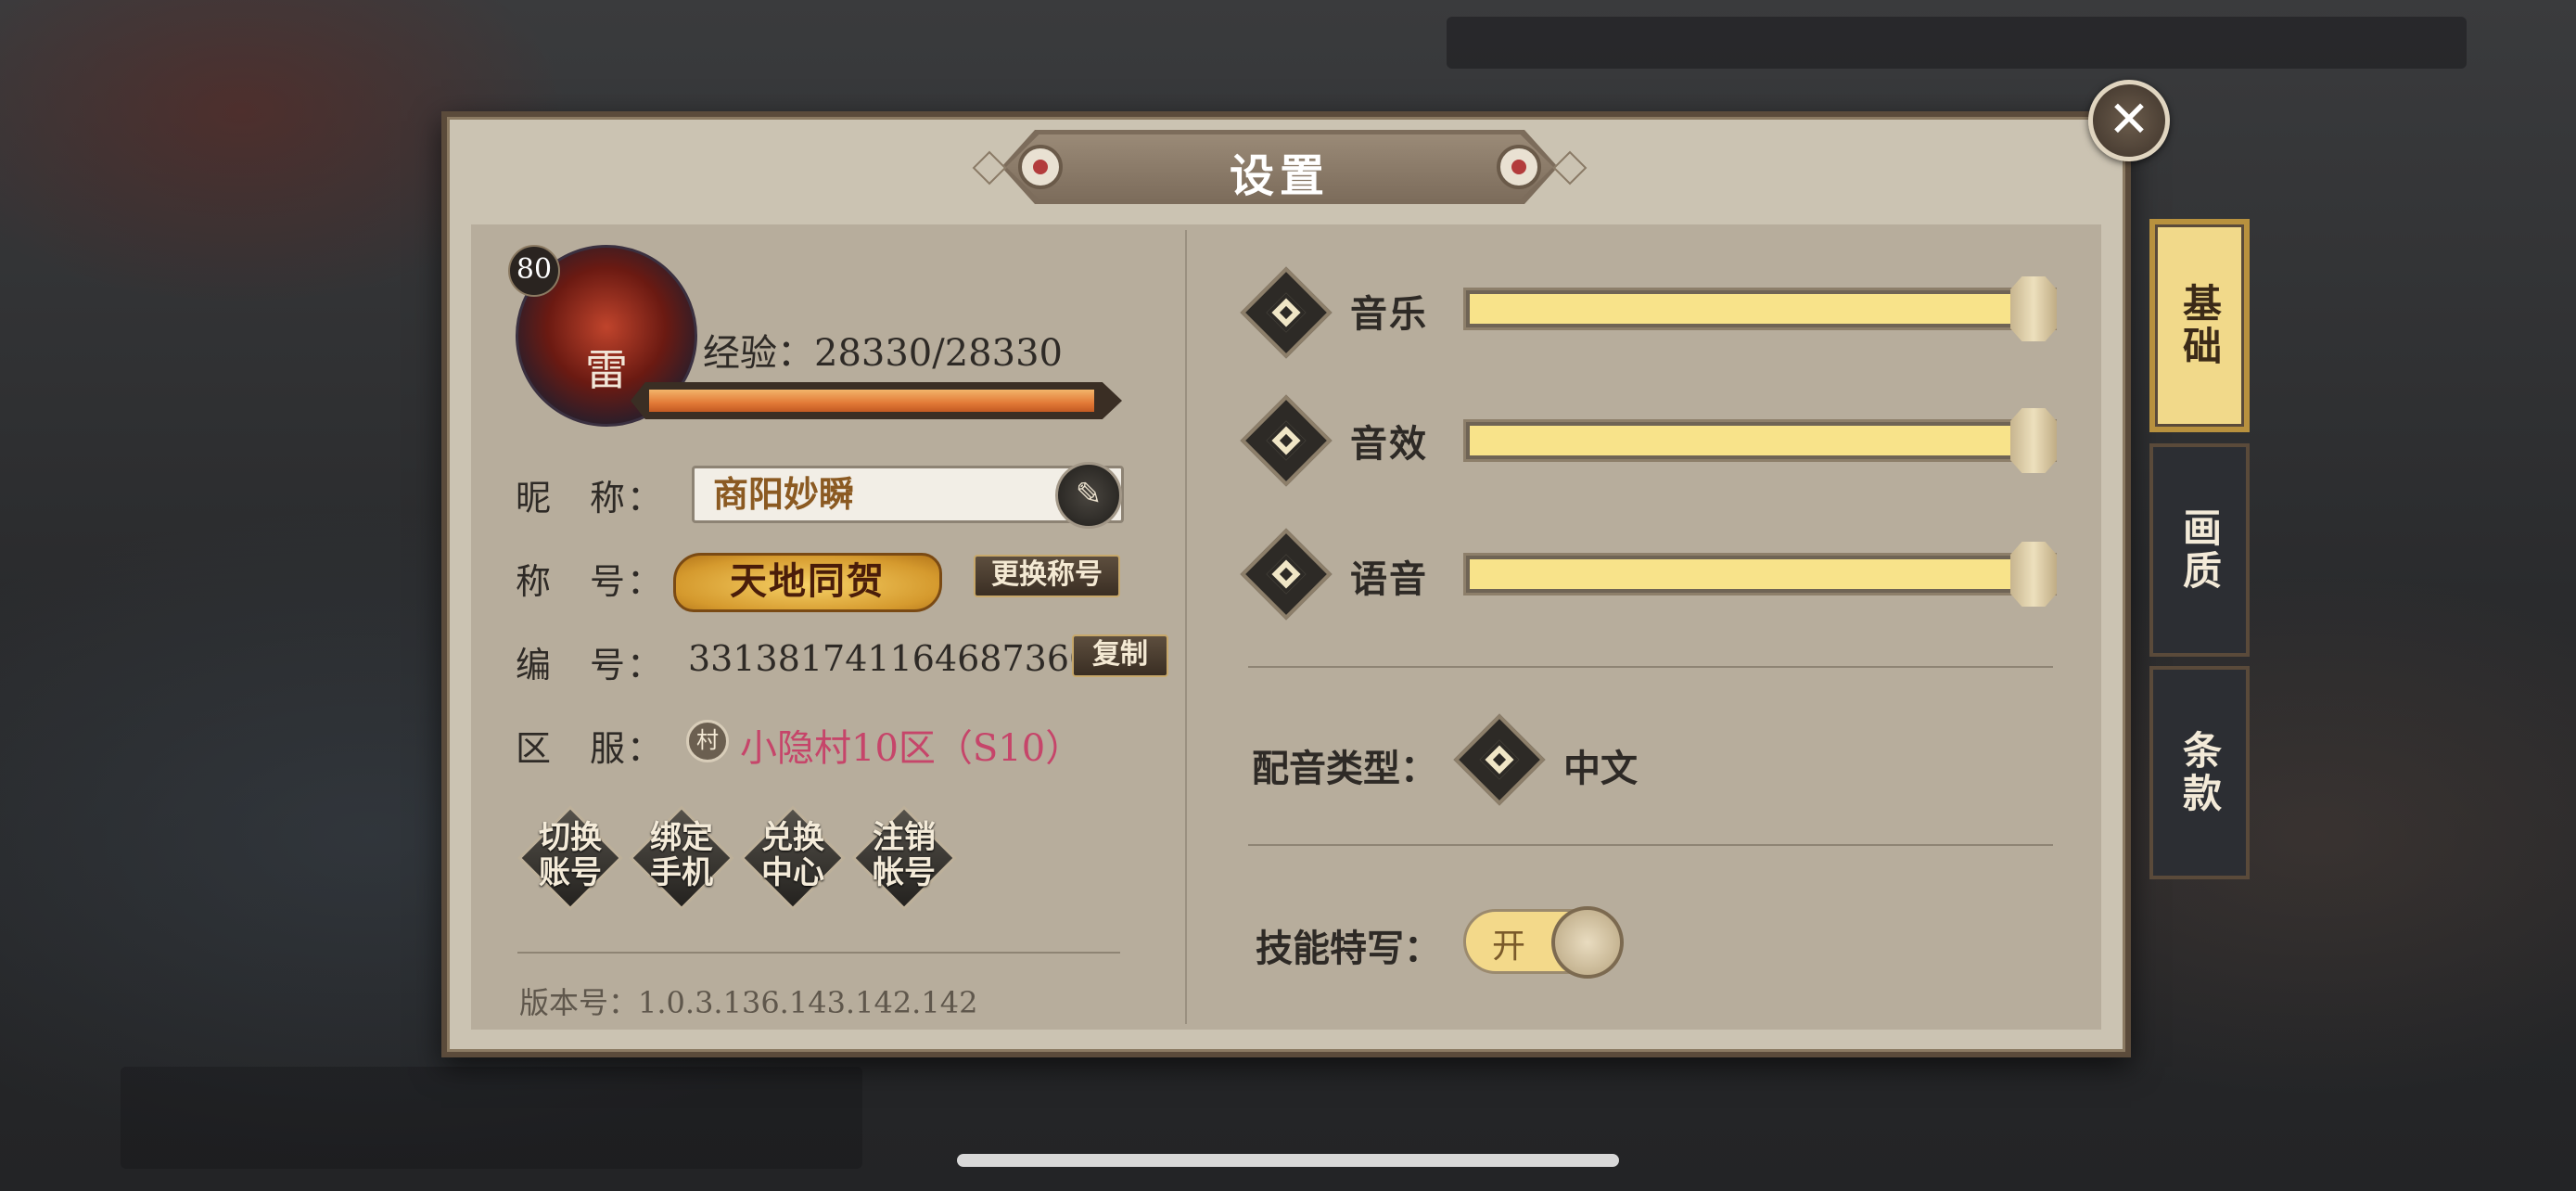  What do you see at coordinates (1957, 43) in the screenshot?
I see `background-hud-bar` at bounding box center [1957, 43].